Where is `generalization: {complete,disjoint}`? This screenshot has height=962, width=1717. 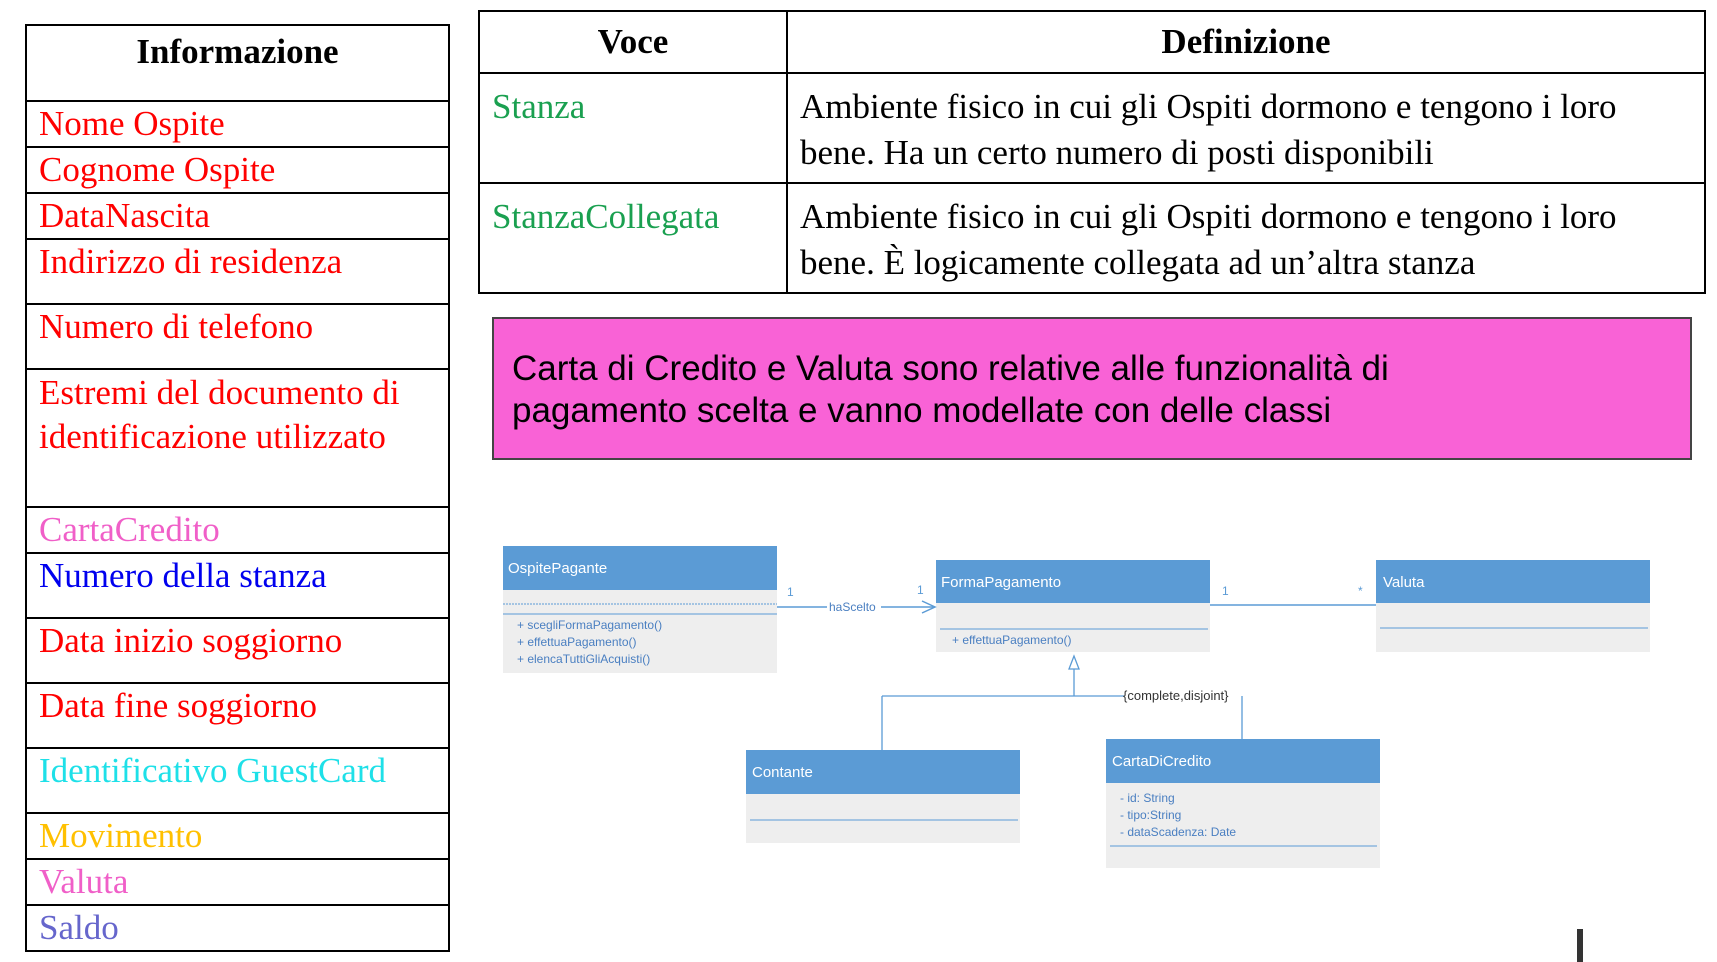
generalization: {complete,disjoint} is located at coordinates (1062, 702).